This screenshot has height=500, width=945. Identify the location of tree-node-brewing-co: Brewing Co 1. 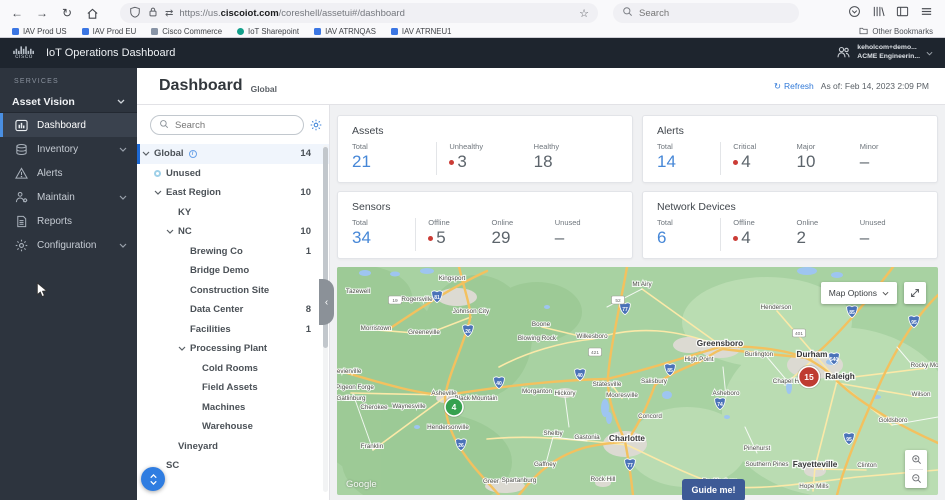
(233, 252).